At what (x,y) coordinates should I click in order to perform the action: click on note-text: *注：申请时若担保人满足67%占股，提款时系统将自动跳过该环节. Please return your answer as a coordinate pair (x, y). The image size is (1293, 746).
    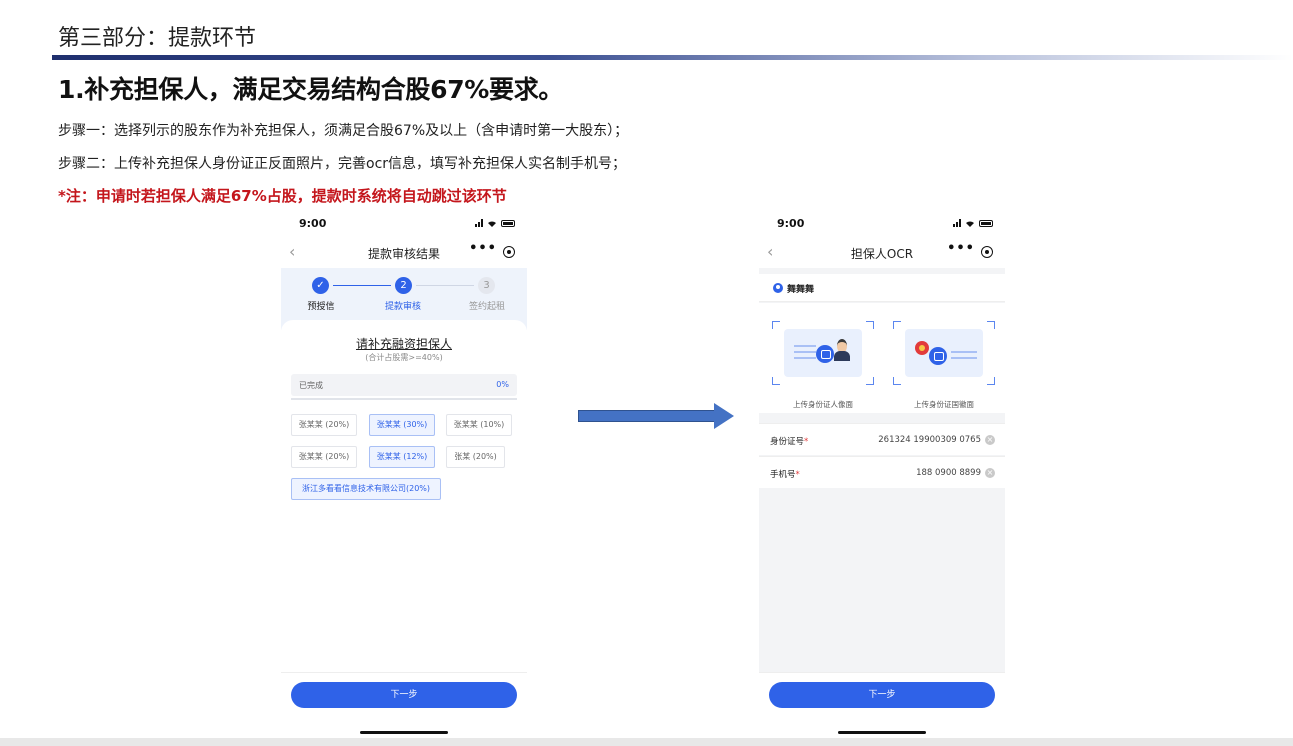
    Looking at the image, I should click on (282, 196).